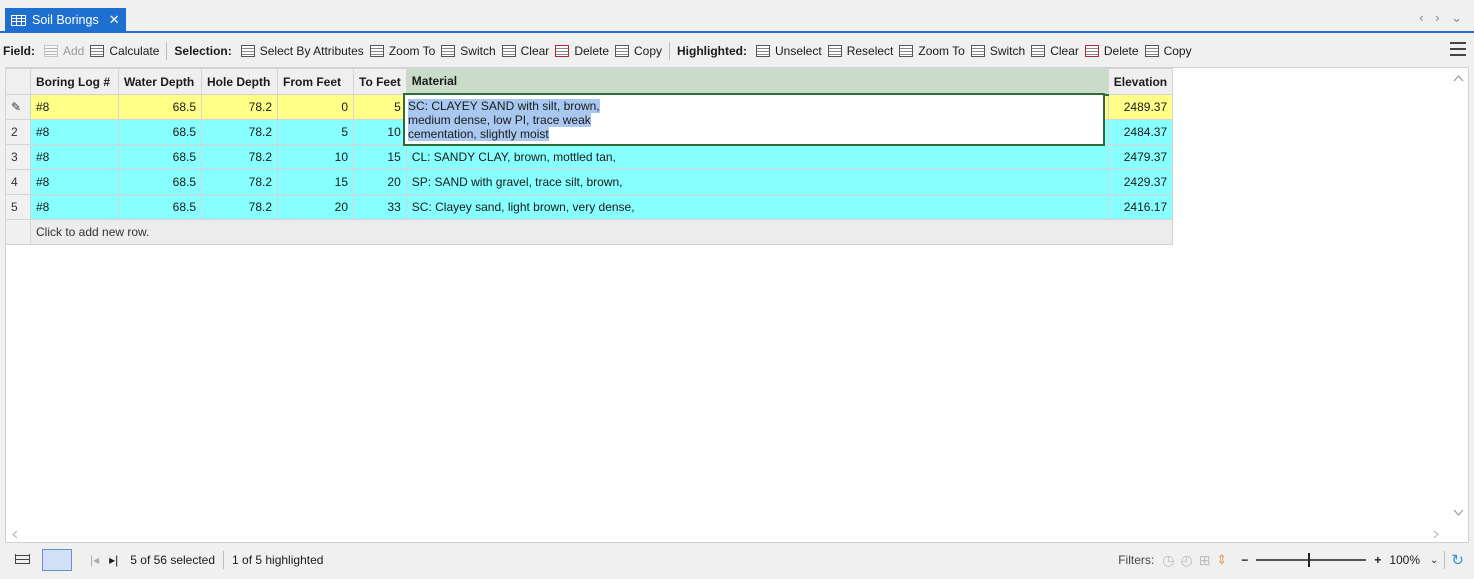 This screenshot has height=579, width=1474. I want to click on tab-title: Soil Borings, so click(65, 20).